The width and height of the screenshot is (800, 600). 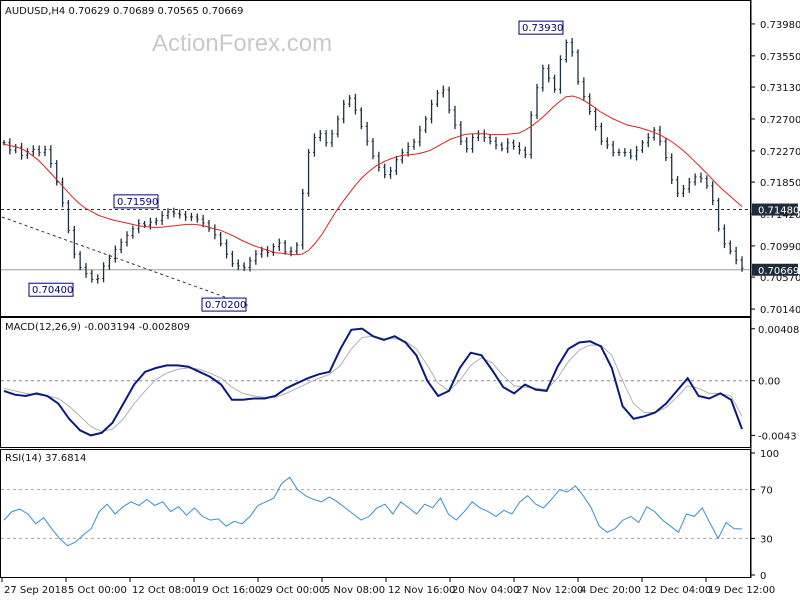 I want to click on time-tick-label: 27 Nov 12:00, so click(x=549, y=590).